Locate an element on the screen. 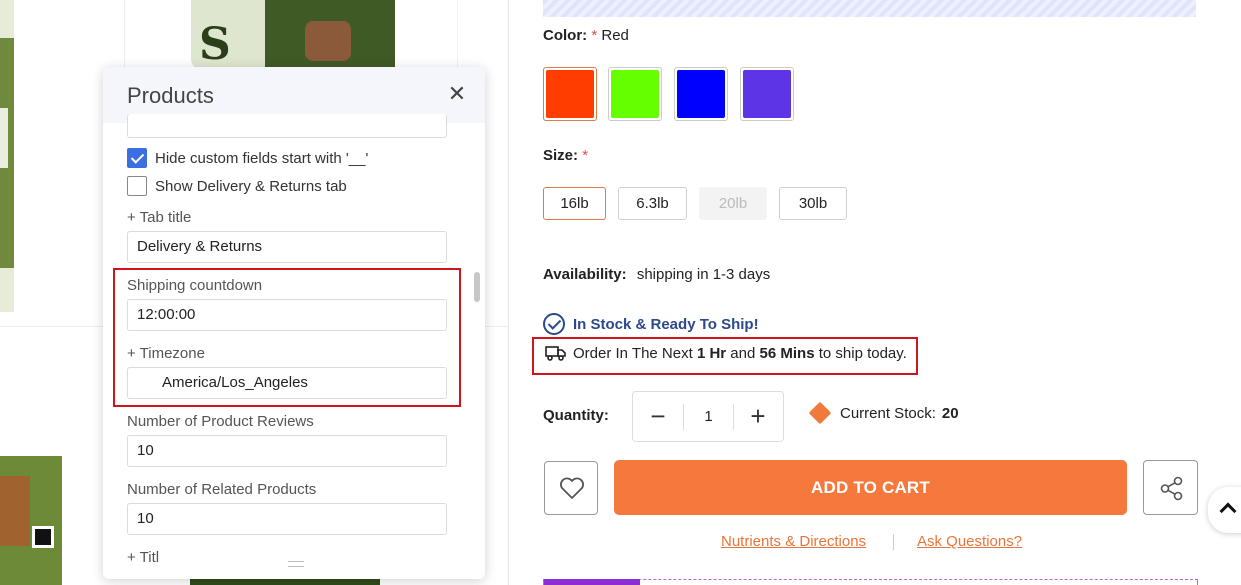 The image size is (1241, 585). color-option-label: Color: * Red is located at coordinates (586, 35).